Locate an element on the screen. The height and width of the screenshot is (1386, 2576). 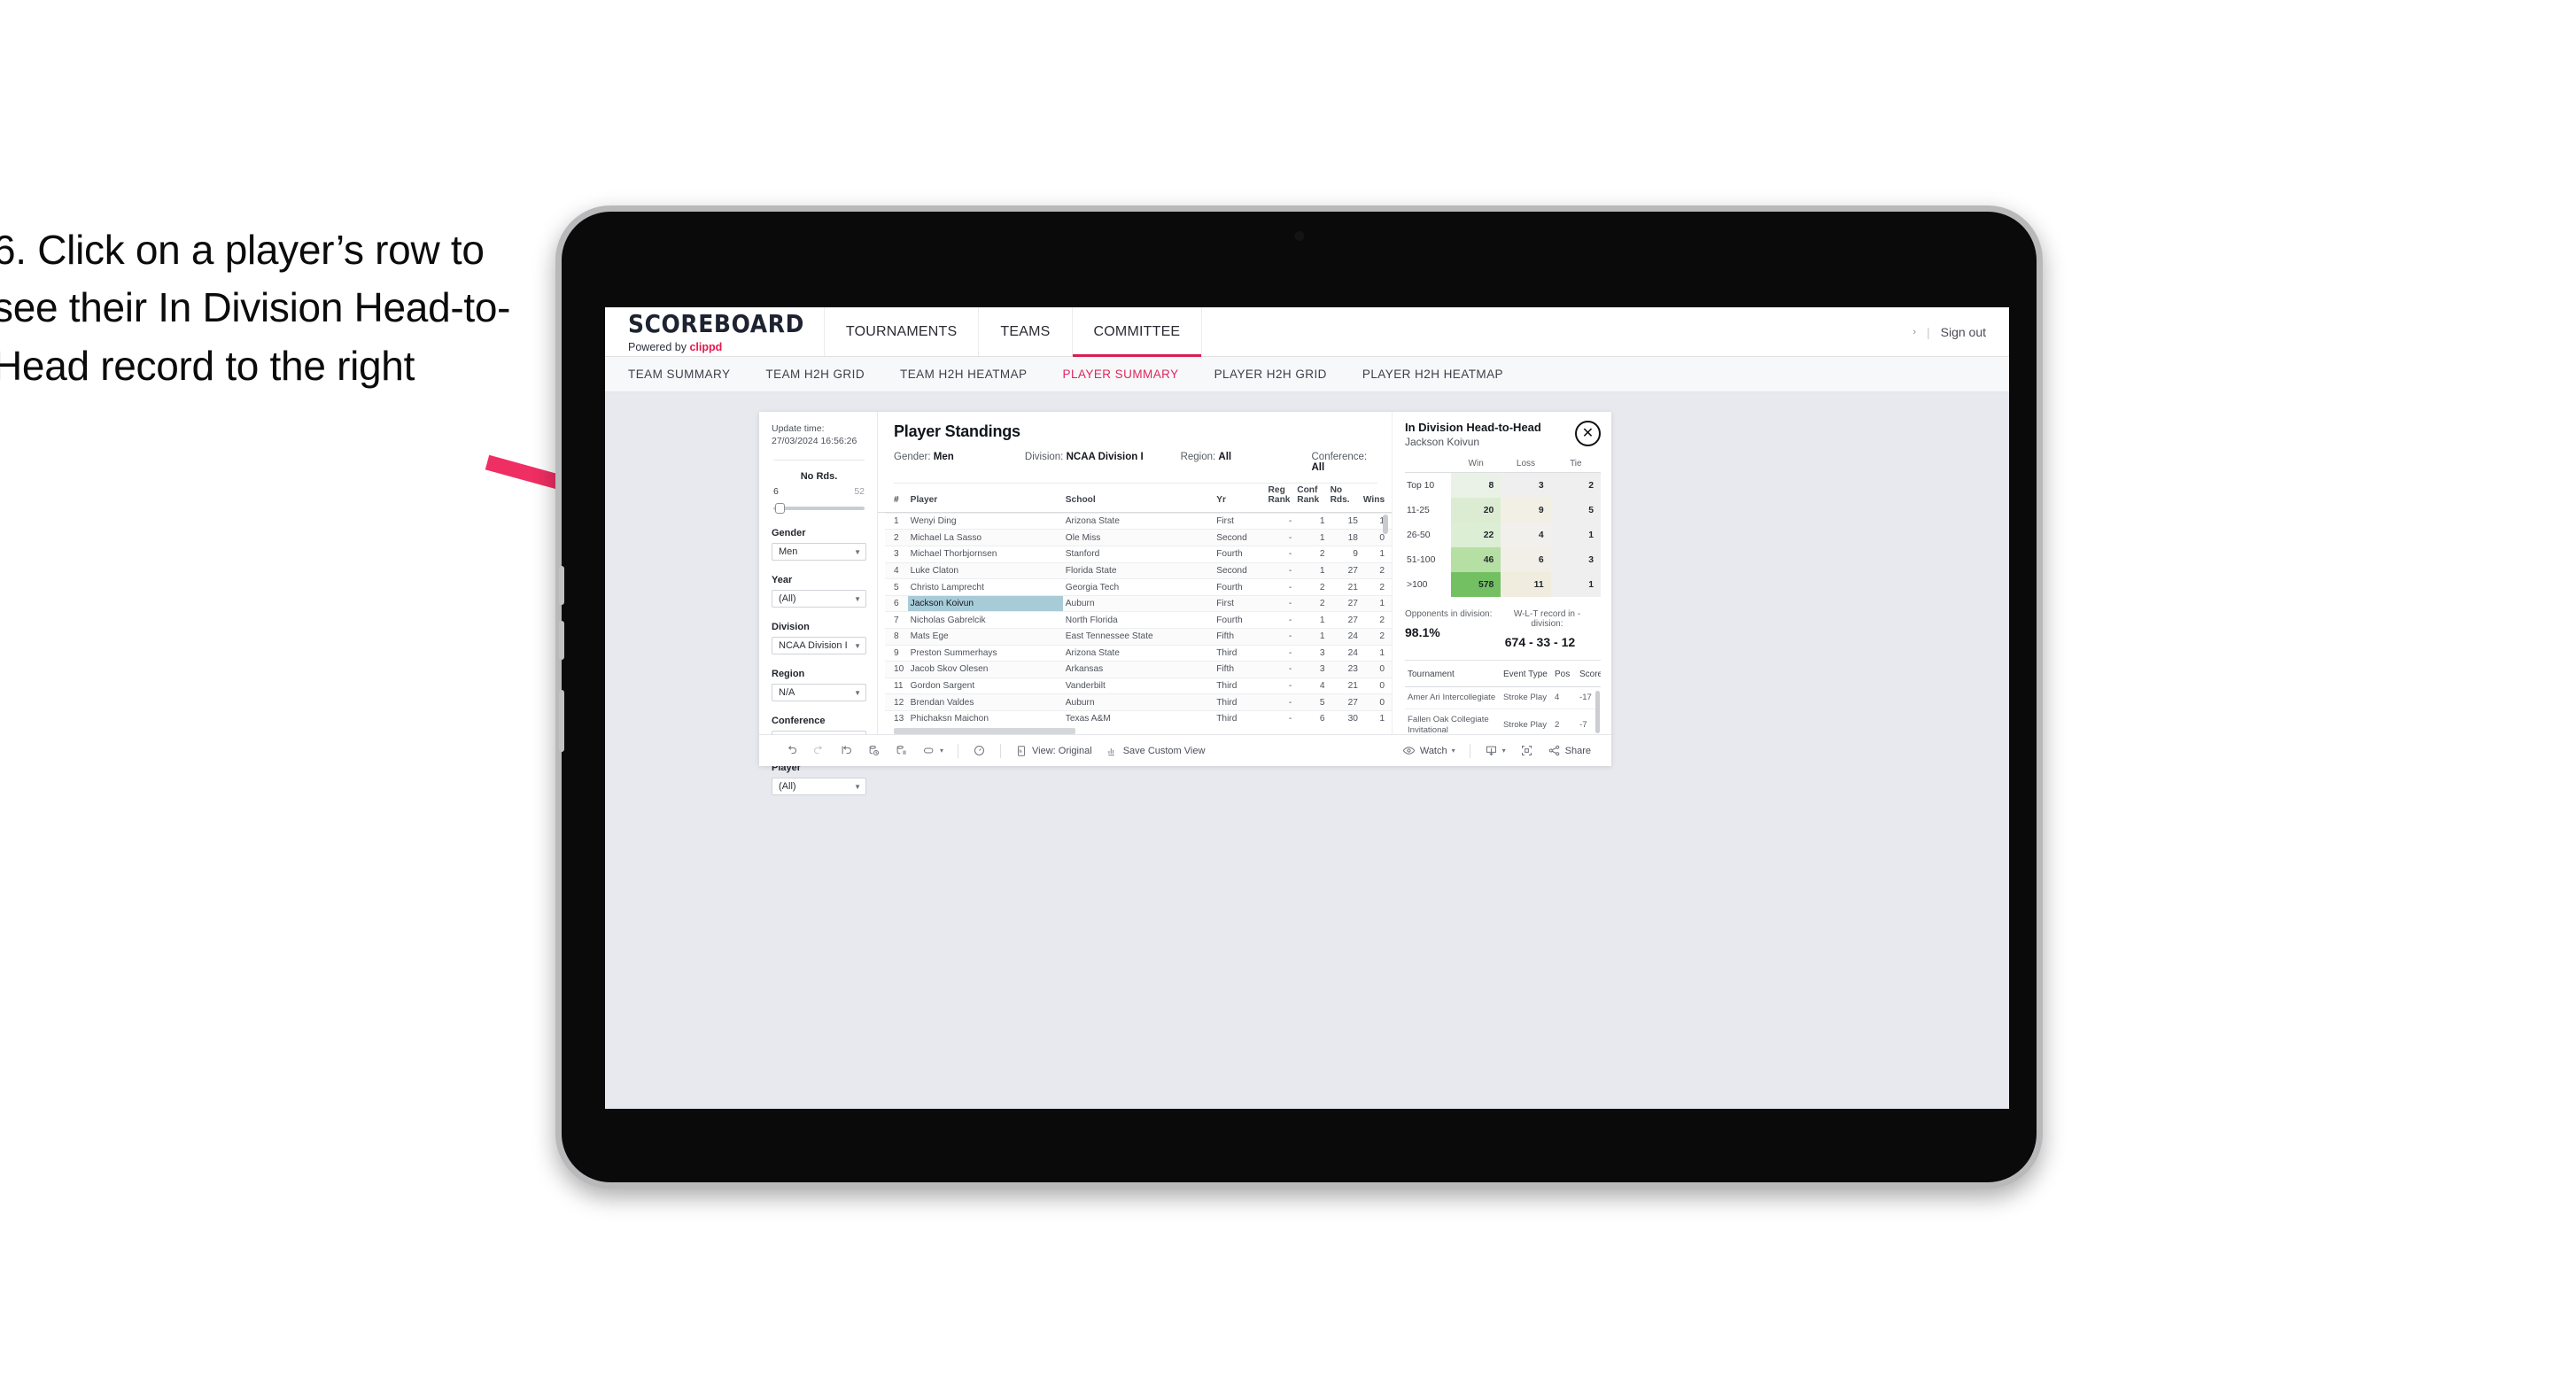
volume-up-button is located at coordinates (561, 585).